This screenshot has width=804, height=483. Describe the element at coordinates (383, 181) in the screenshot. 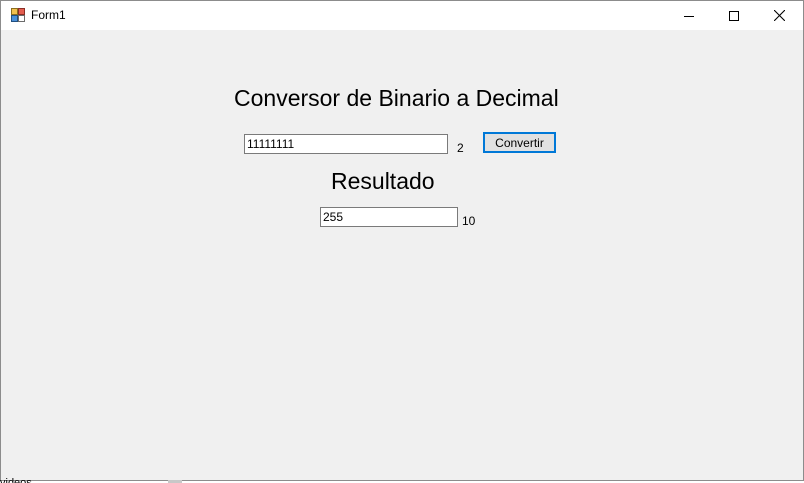

I see `result-heading: Resultado` at that location.